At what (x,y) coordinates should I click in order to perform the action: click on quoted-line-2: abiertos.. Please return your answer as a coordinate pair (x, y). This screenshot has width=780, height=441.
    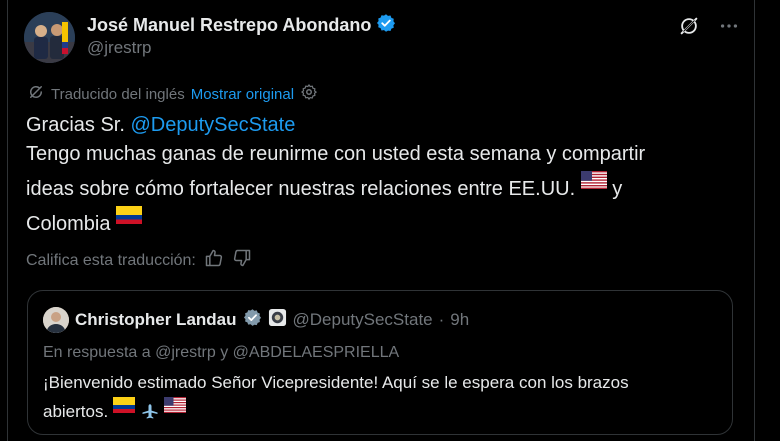
    Looking at the image, I should click on (378, 411).